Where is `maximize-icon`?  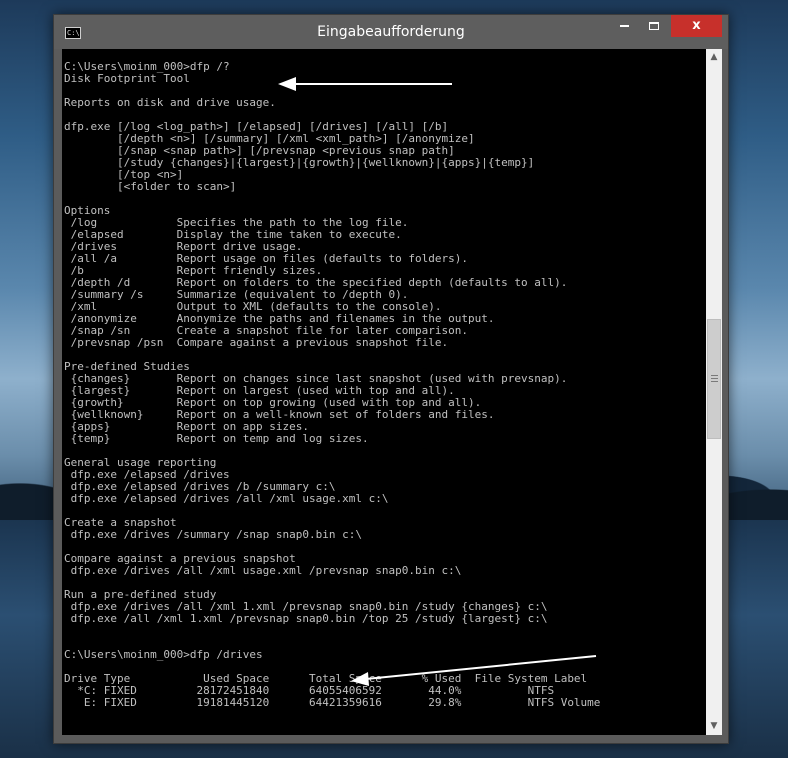
maximize-icon is located at coordinates (654, 25).